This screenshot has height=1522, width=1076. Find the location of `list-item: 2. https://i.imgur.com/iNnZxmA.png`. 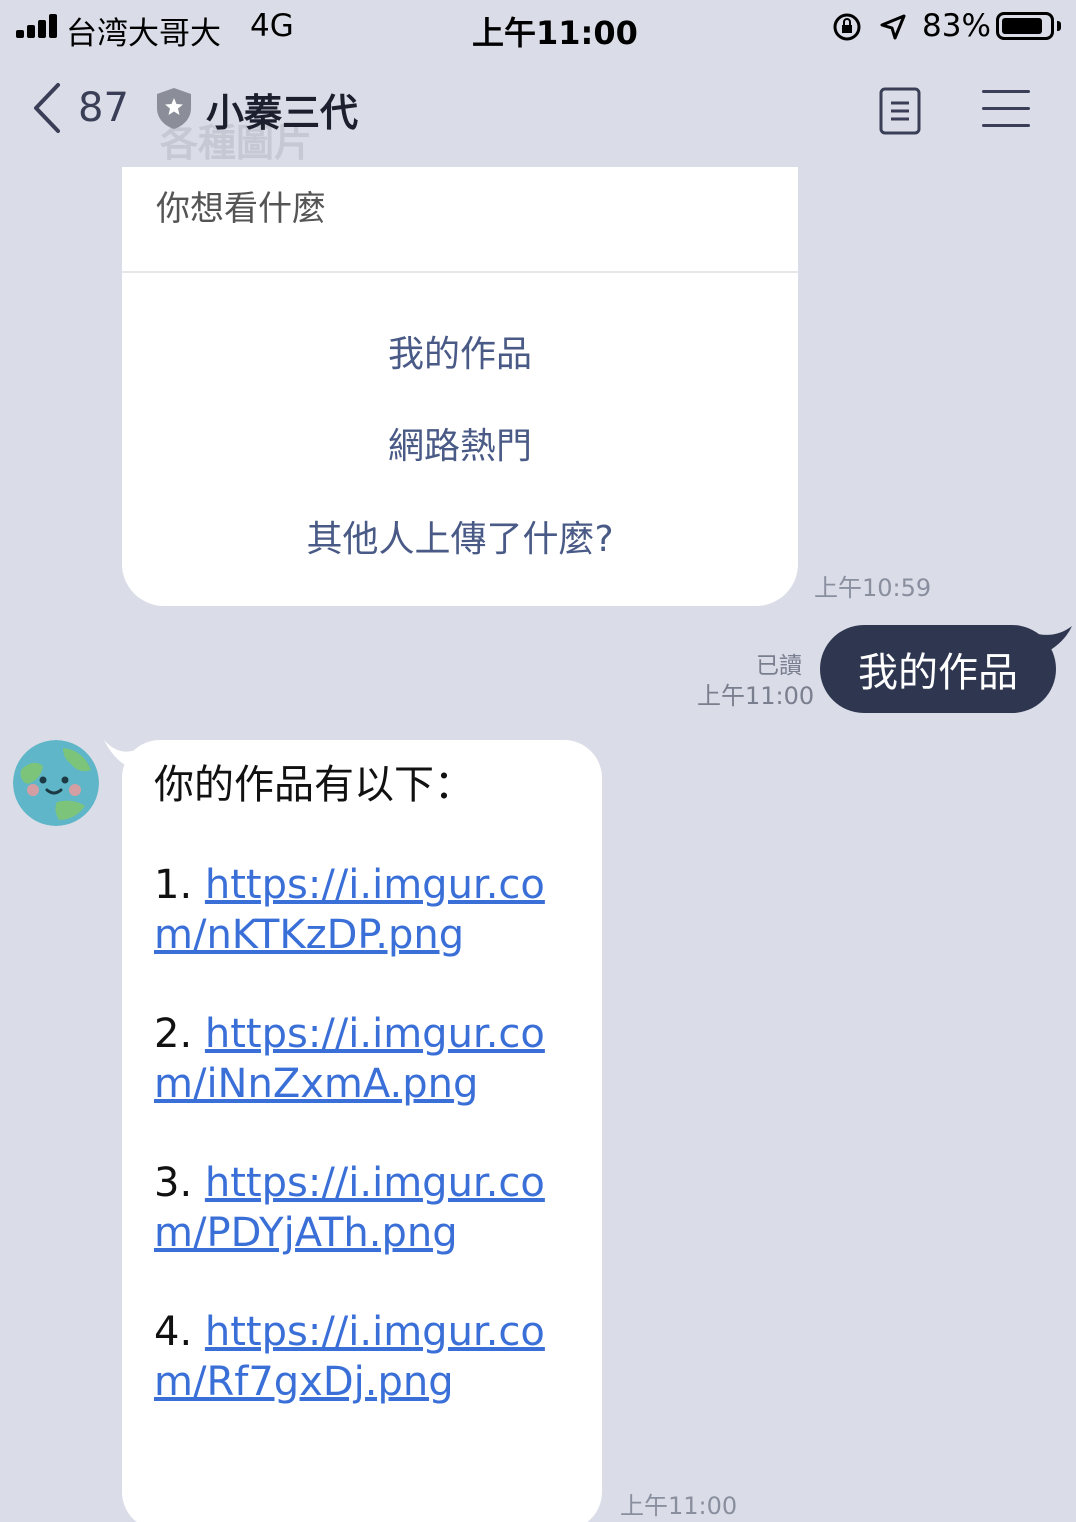

list-item: 2. https://i.imgur.com/iNnZxmA.png is located at coordinates (369, 1059).